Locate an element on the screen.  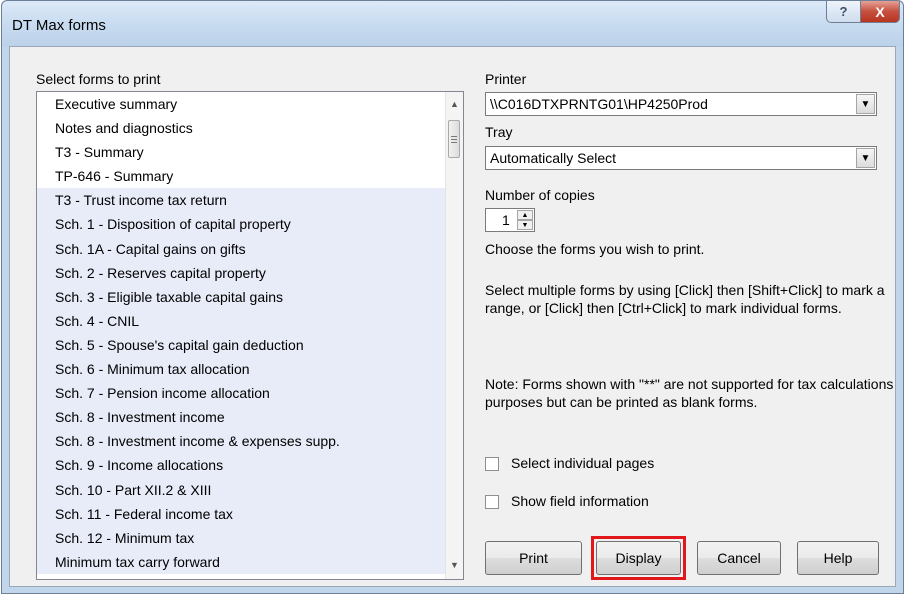
tray-select: Automatically Select ▼ is located at coordinates (681, 158).